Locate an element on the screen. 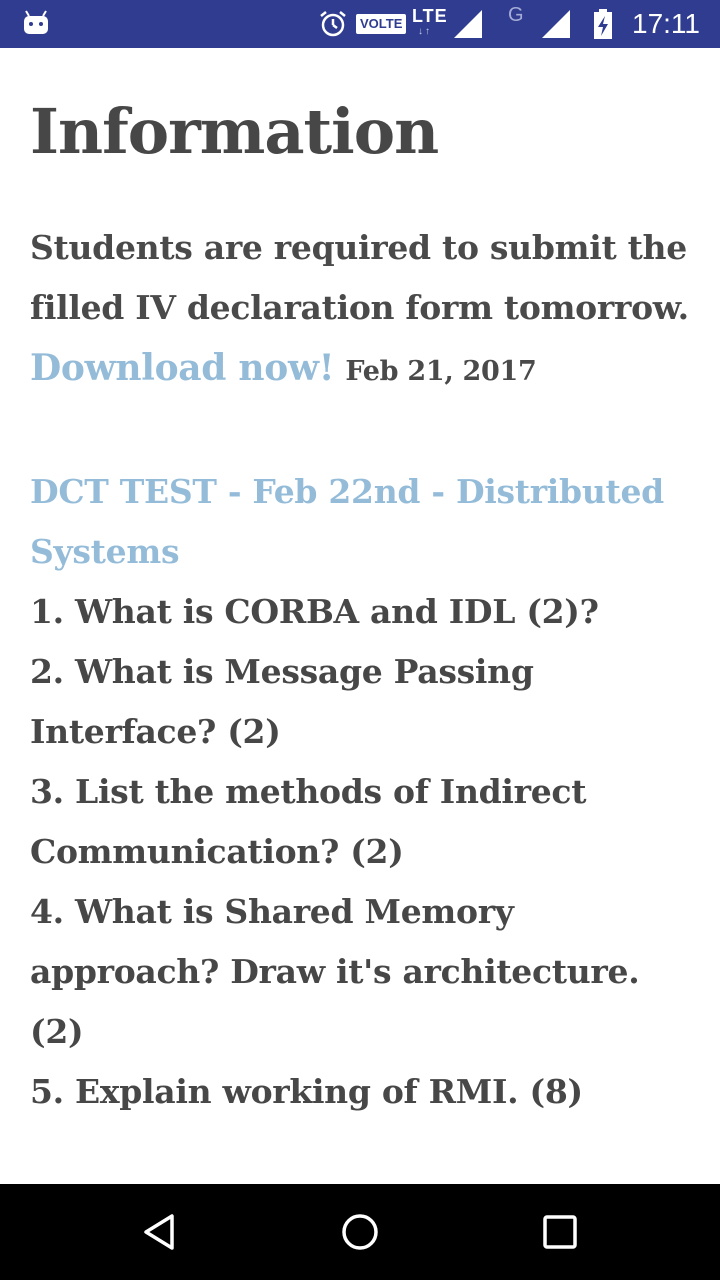 Image resolution: width=720 pixels, height=1280 pixels. back-icon is located at coordinates (160, 1232).